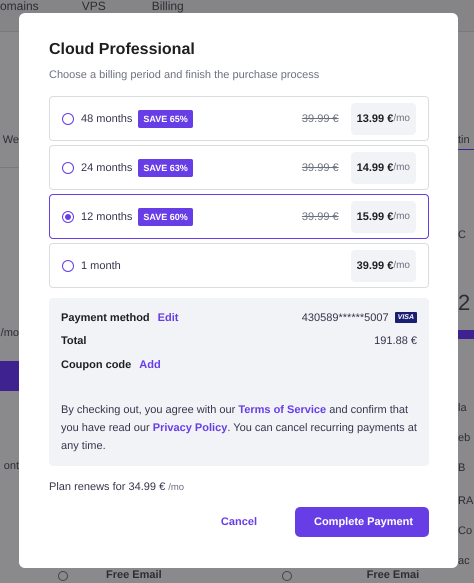 The width and height of the screenshot is (474, 583). Describe the element at coordinates (383, 168) in the screenshot. I see `price-tag: 14.99 €/mo` at that location.